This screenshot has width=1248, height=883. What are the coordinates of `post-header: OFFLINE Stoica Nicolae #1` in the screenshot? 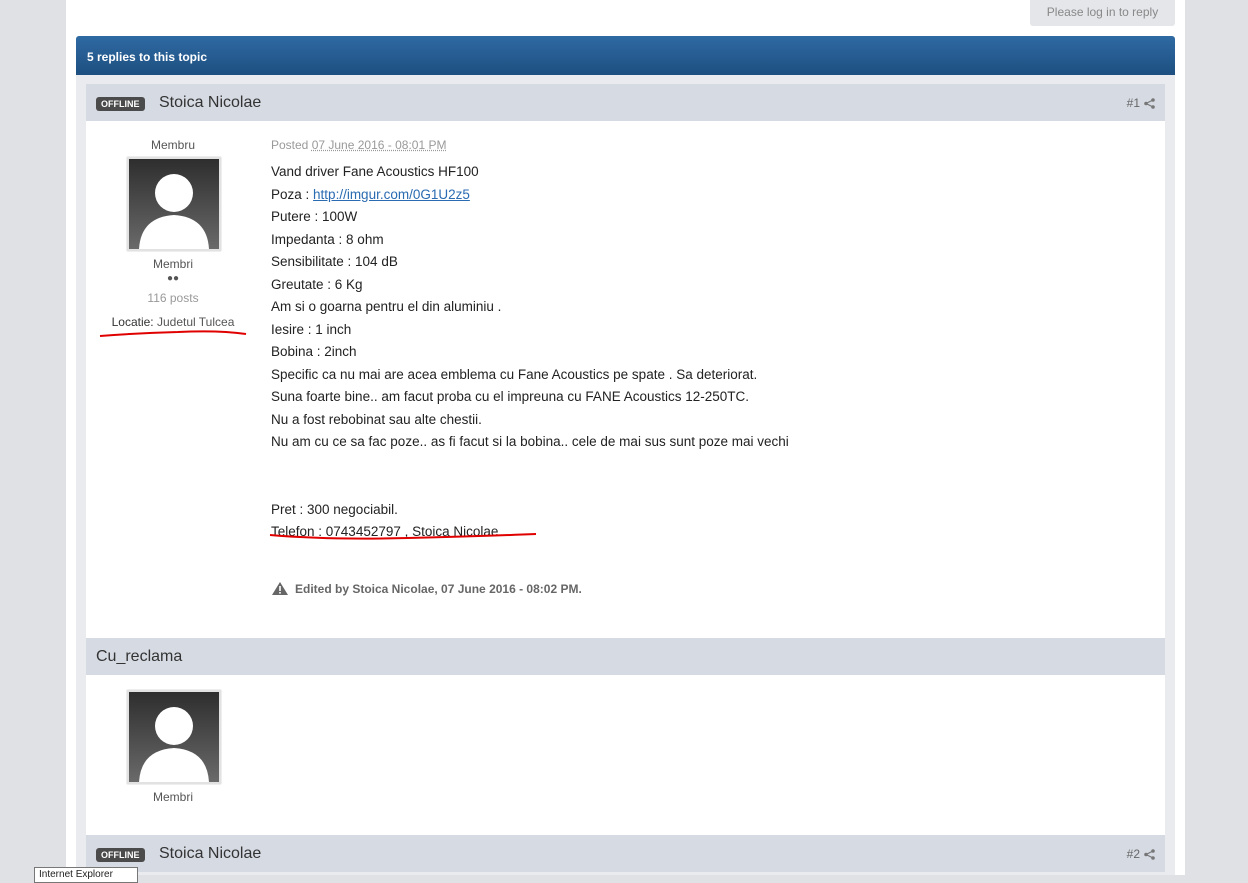 It's located at (625, 102).